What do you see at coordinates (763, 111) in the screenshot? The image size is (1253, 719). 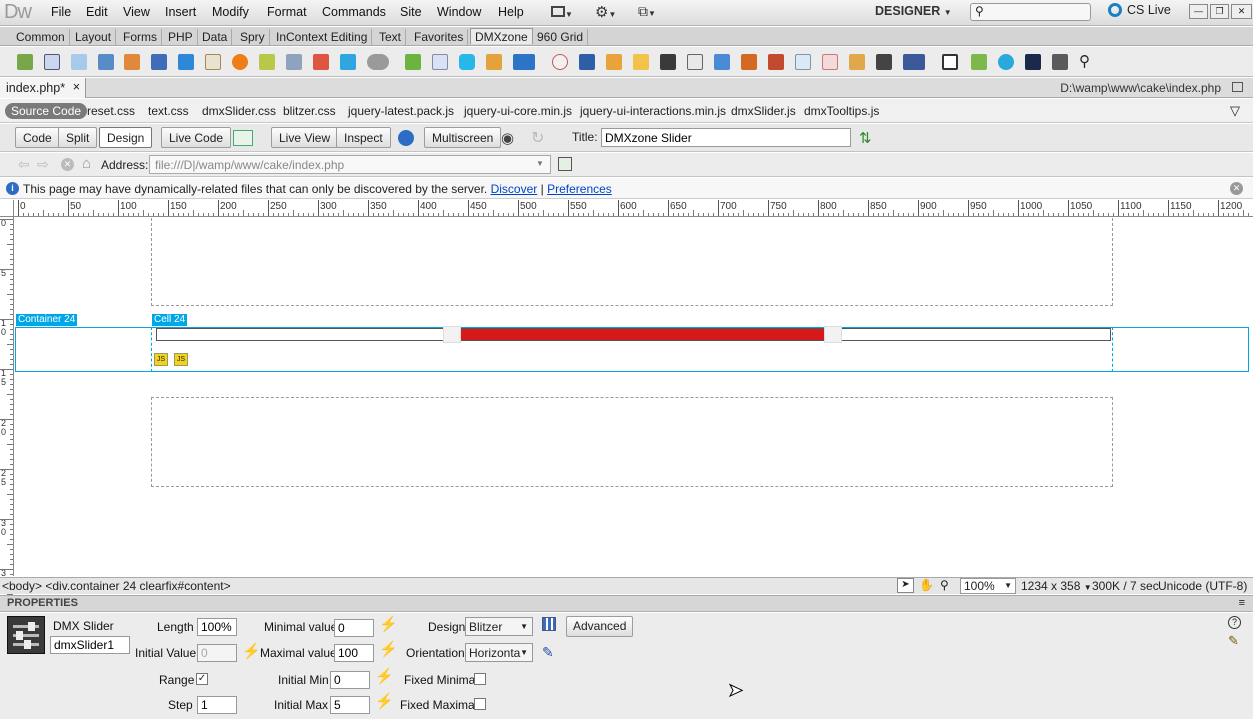 I see `related-file: dmxSlider.js` at bounding box center [763, 111].